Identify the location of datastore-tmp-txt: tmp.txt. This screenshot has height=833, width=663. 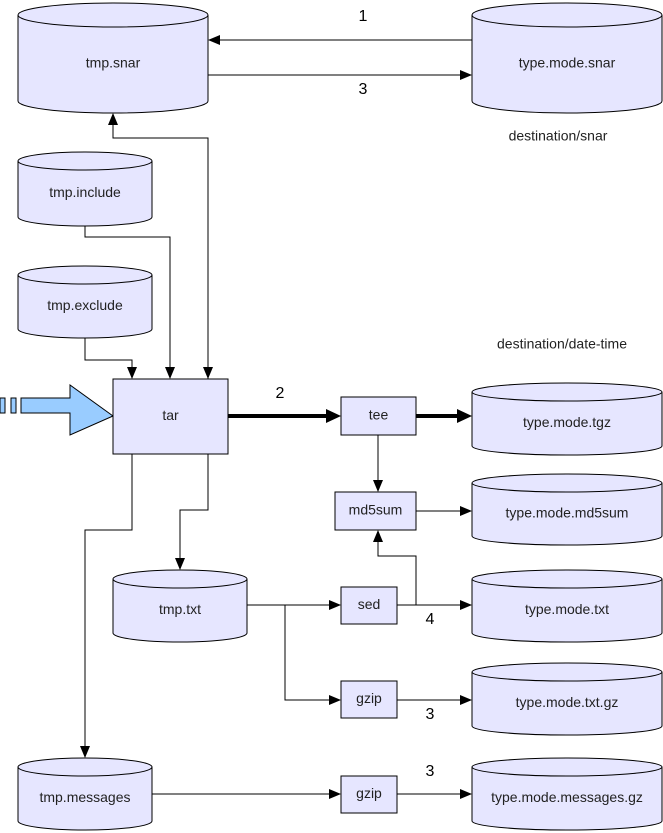
(180, 606).